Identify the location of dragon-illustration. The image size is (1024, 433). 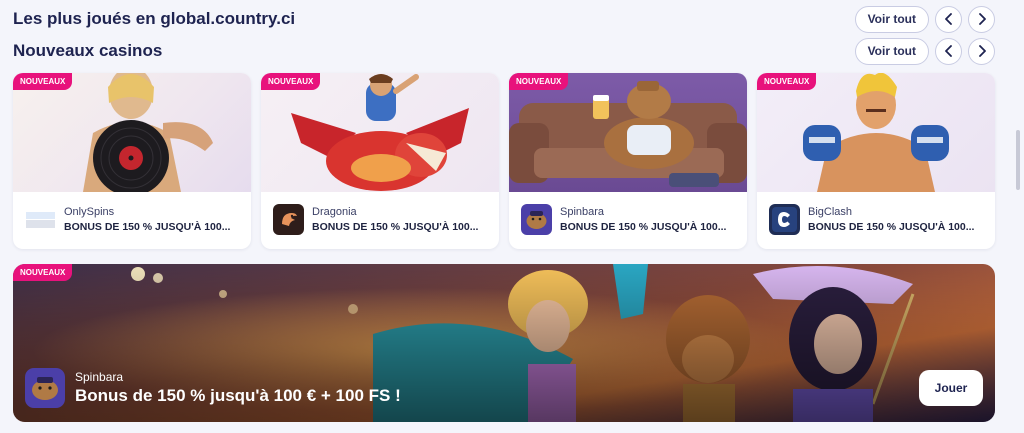
(380, 132).